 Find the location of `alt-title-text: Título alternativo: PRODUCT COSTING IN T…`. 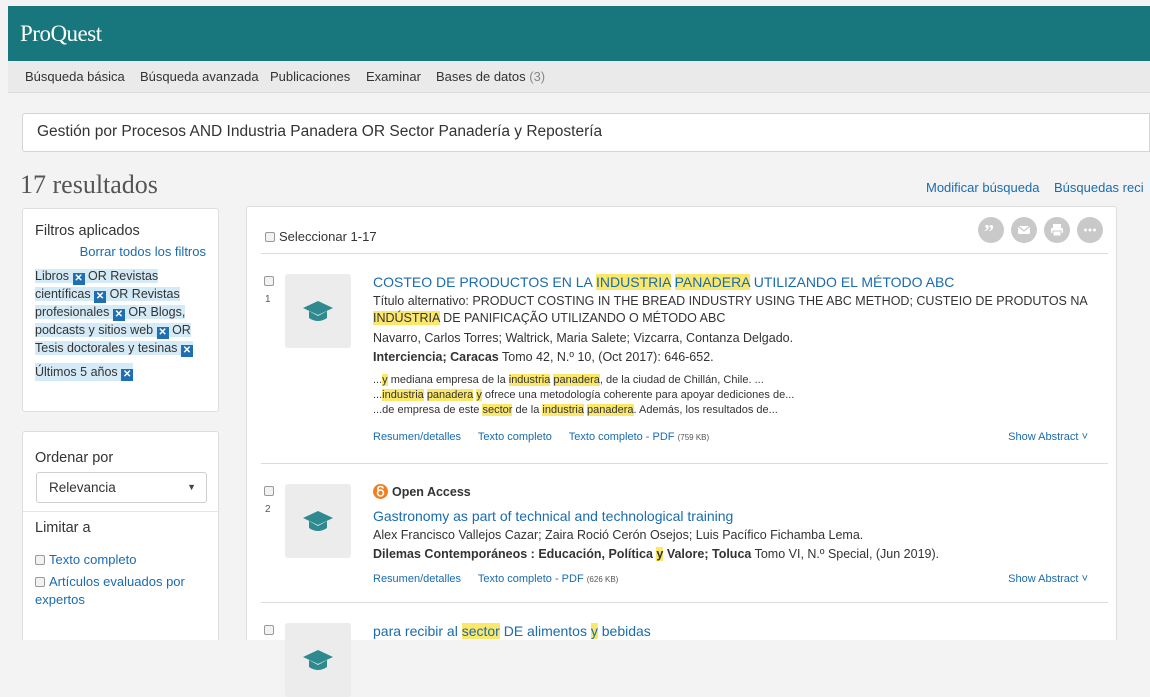

alt-title-text: Título alternativo: PRODUCT COSTING IN T… is located at coordinates (730, 301).